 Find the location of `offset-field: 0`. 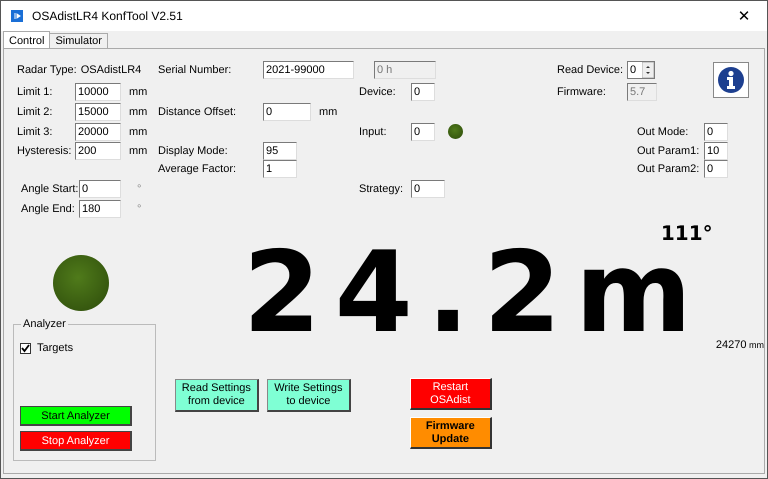

offset-field: 0 is located at coordinates (287, 112).